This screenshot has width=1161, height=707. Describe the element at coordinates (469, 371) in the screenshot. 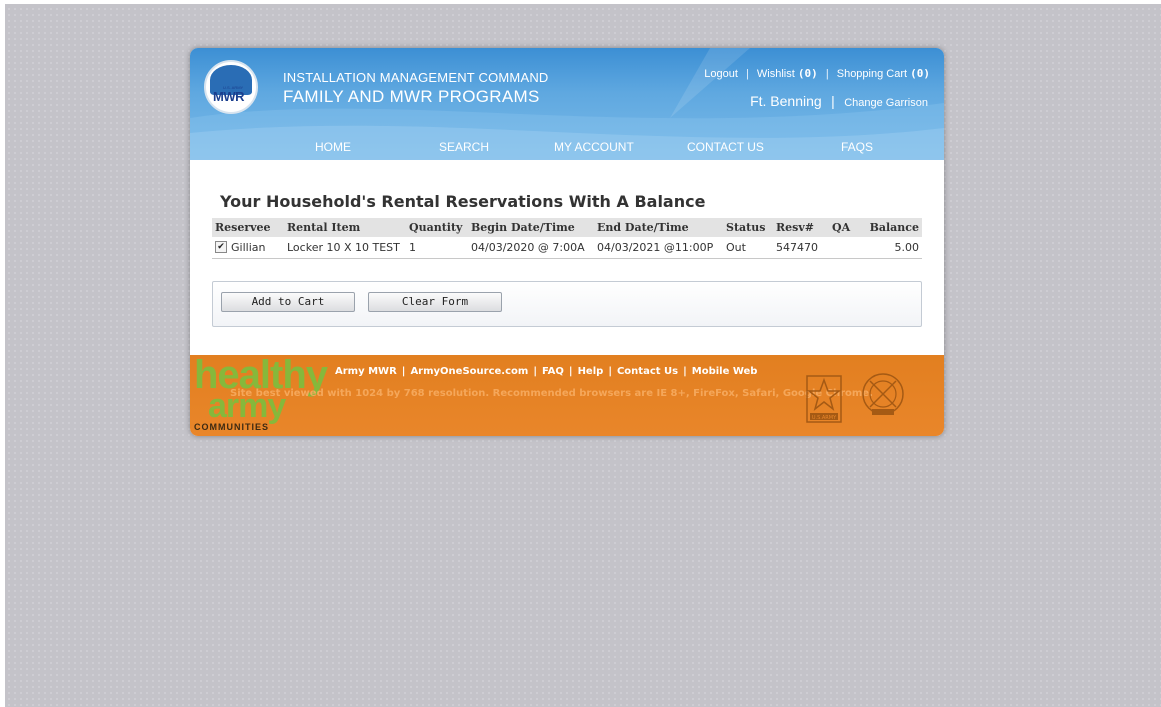

I see `footer-link-armyonesource: ArmyOneSource.com` at that location.